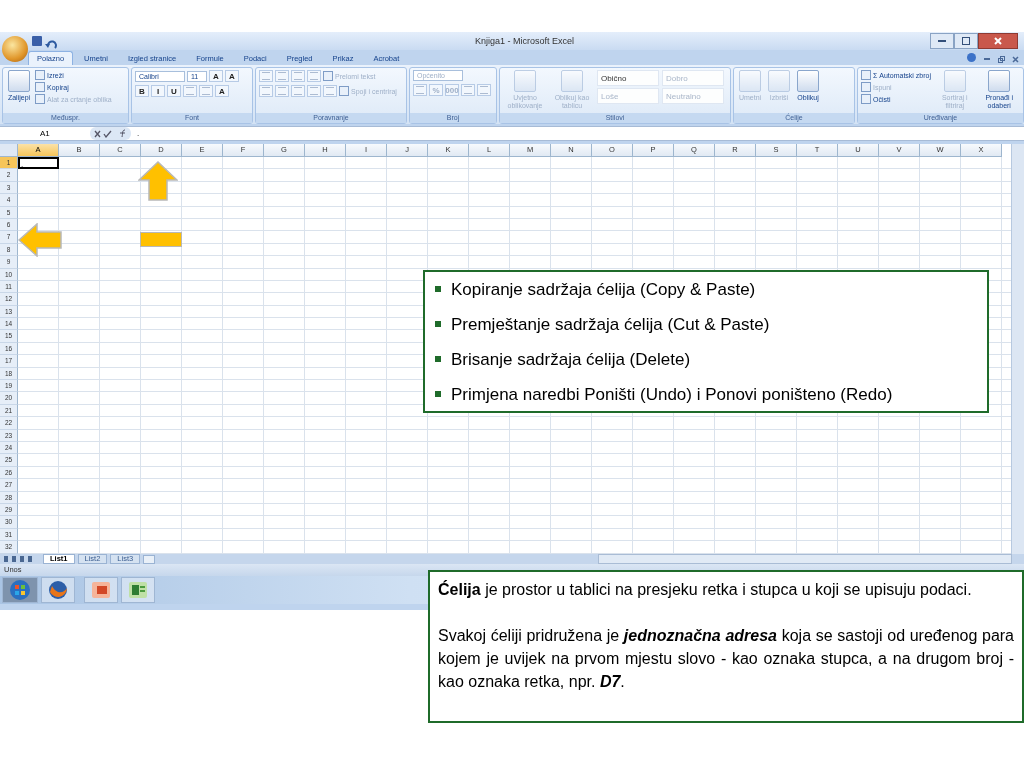 The width and height of the screenshot is (1024, 768). I want to click on vertical-scrollbar, so click(1017, 349).